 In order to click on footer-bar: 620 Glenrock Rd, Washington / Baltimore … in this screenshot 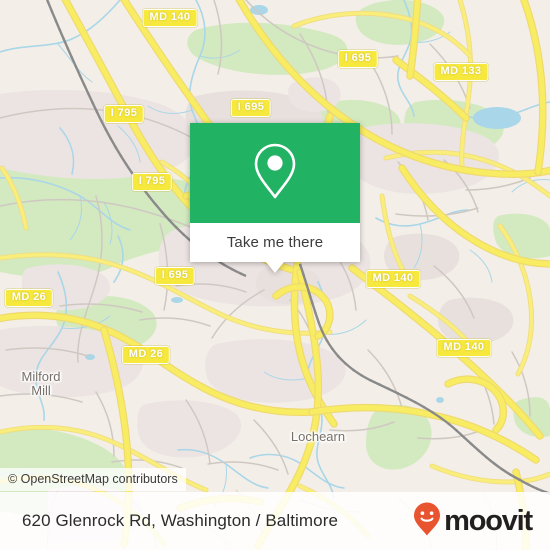, I will do `click(275, 521)`.